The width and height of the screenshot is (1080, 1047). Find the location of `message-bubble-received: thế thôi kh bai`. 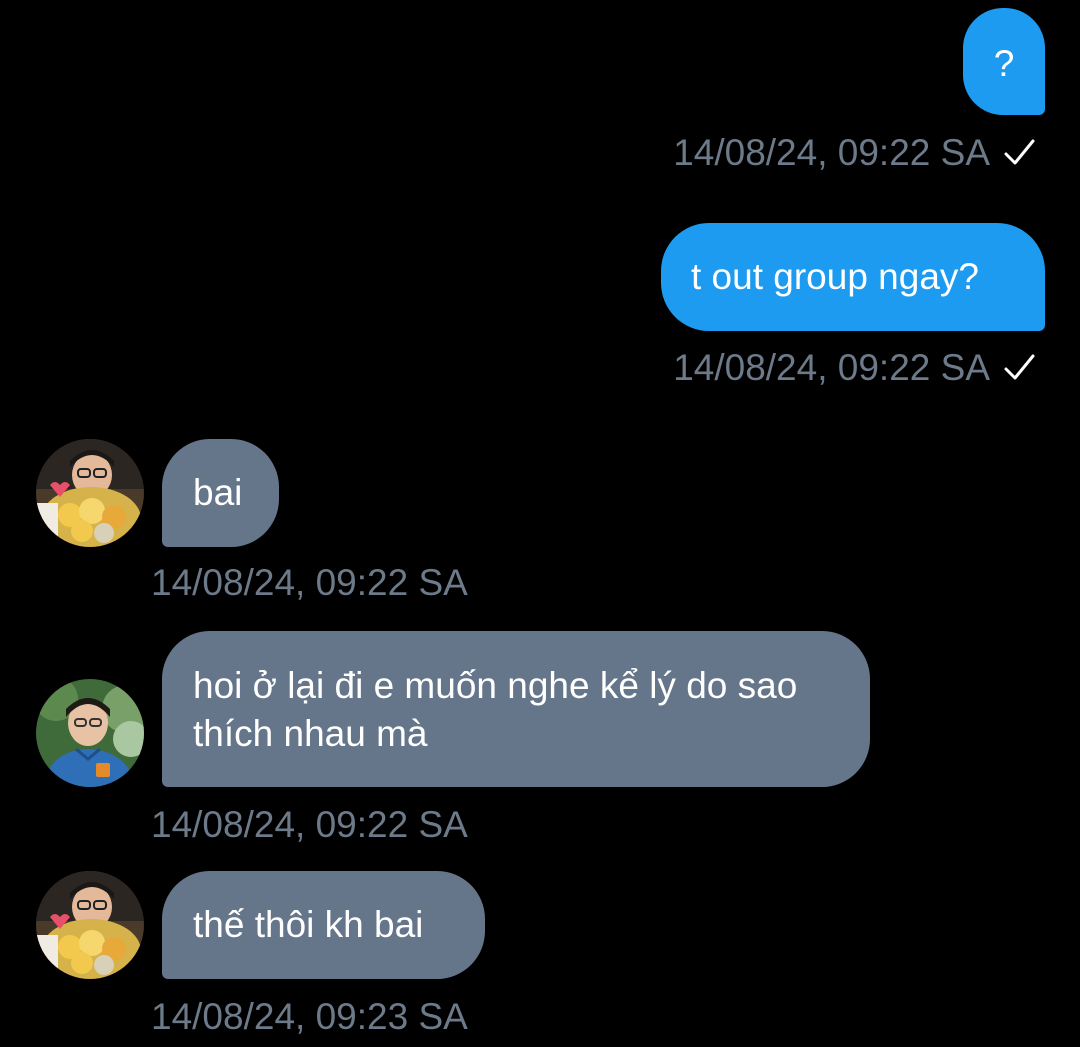

message-bubble-received: thế thôi kh bai is located at coordinates (323, 925).